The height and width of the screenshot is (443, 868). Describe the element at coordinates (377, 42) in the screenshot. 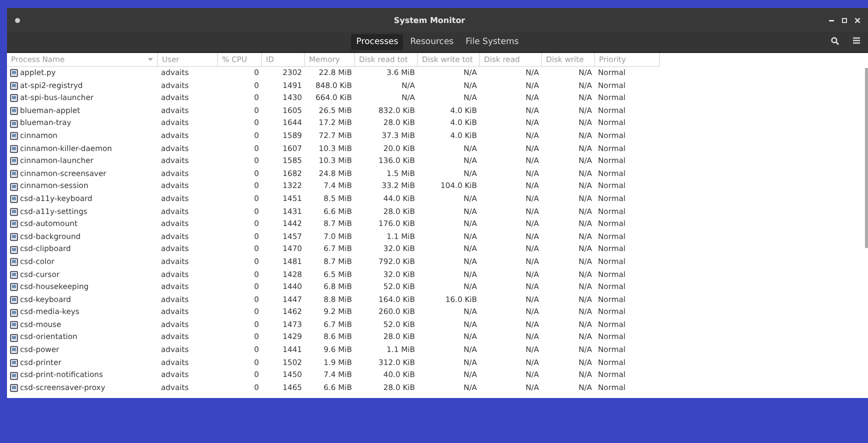

I see `tab: Processes` at that location.